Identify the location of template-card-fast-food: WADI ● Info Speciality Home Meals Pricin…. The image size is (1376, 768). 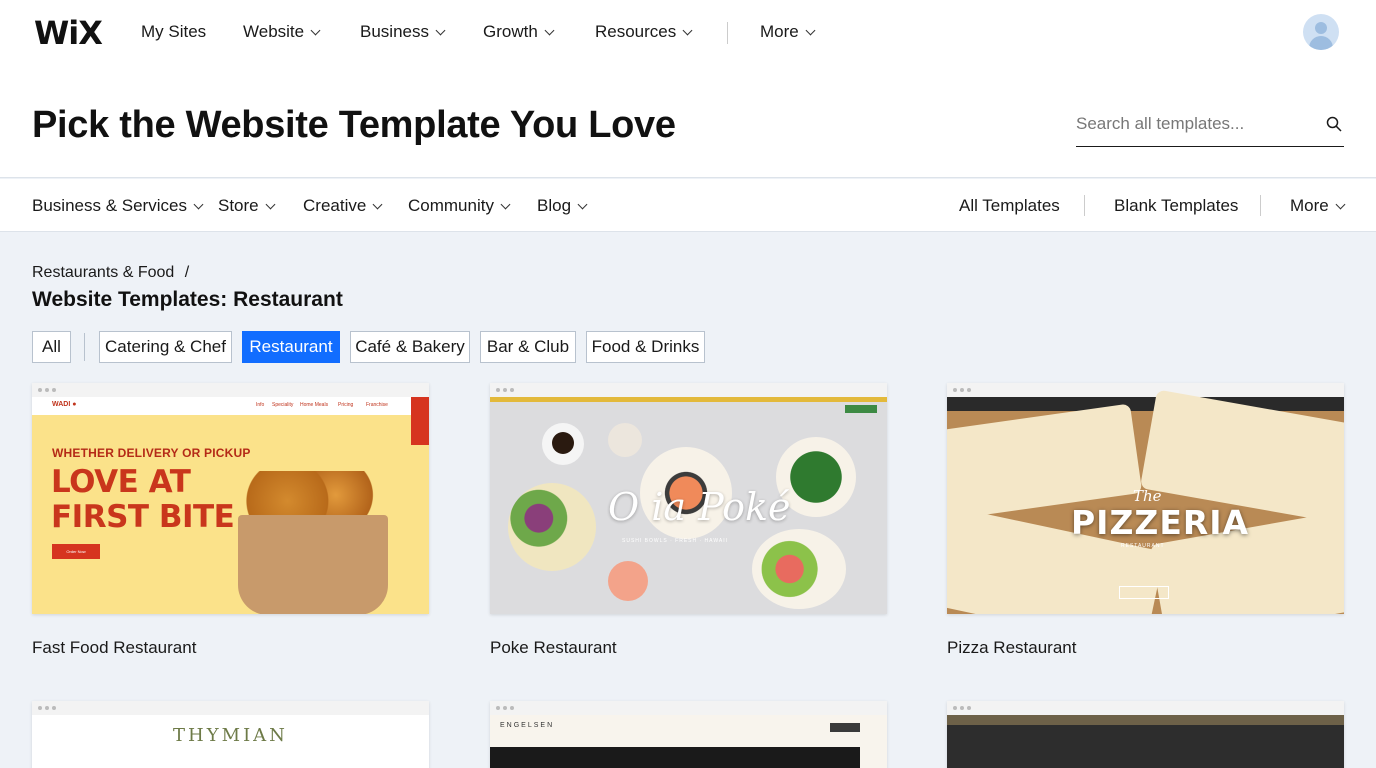
(230, 520).